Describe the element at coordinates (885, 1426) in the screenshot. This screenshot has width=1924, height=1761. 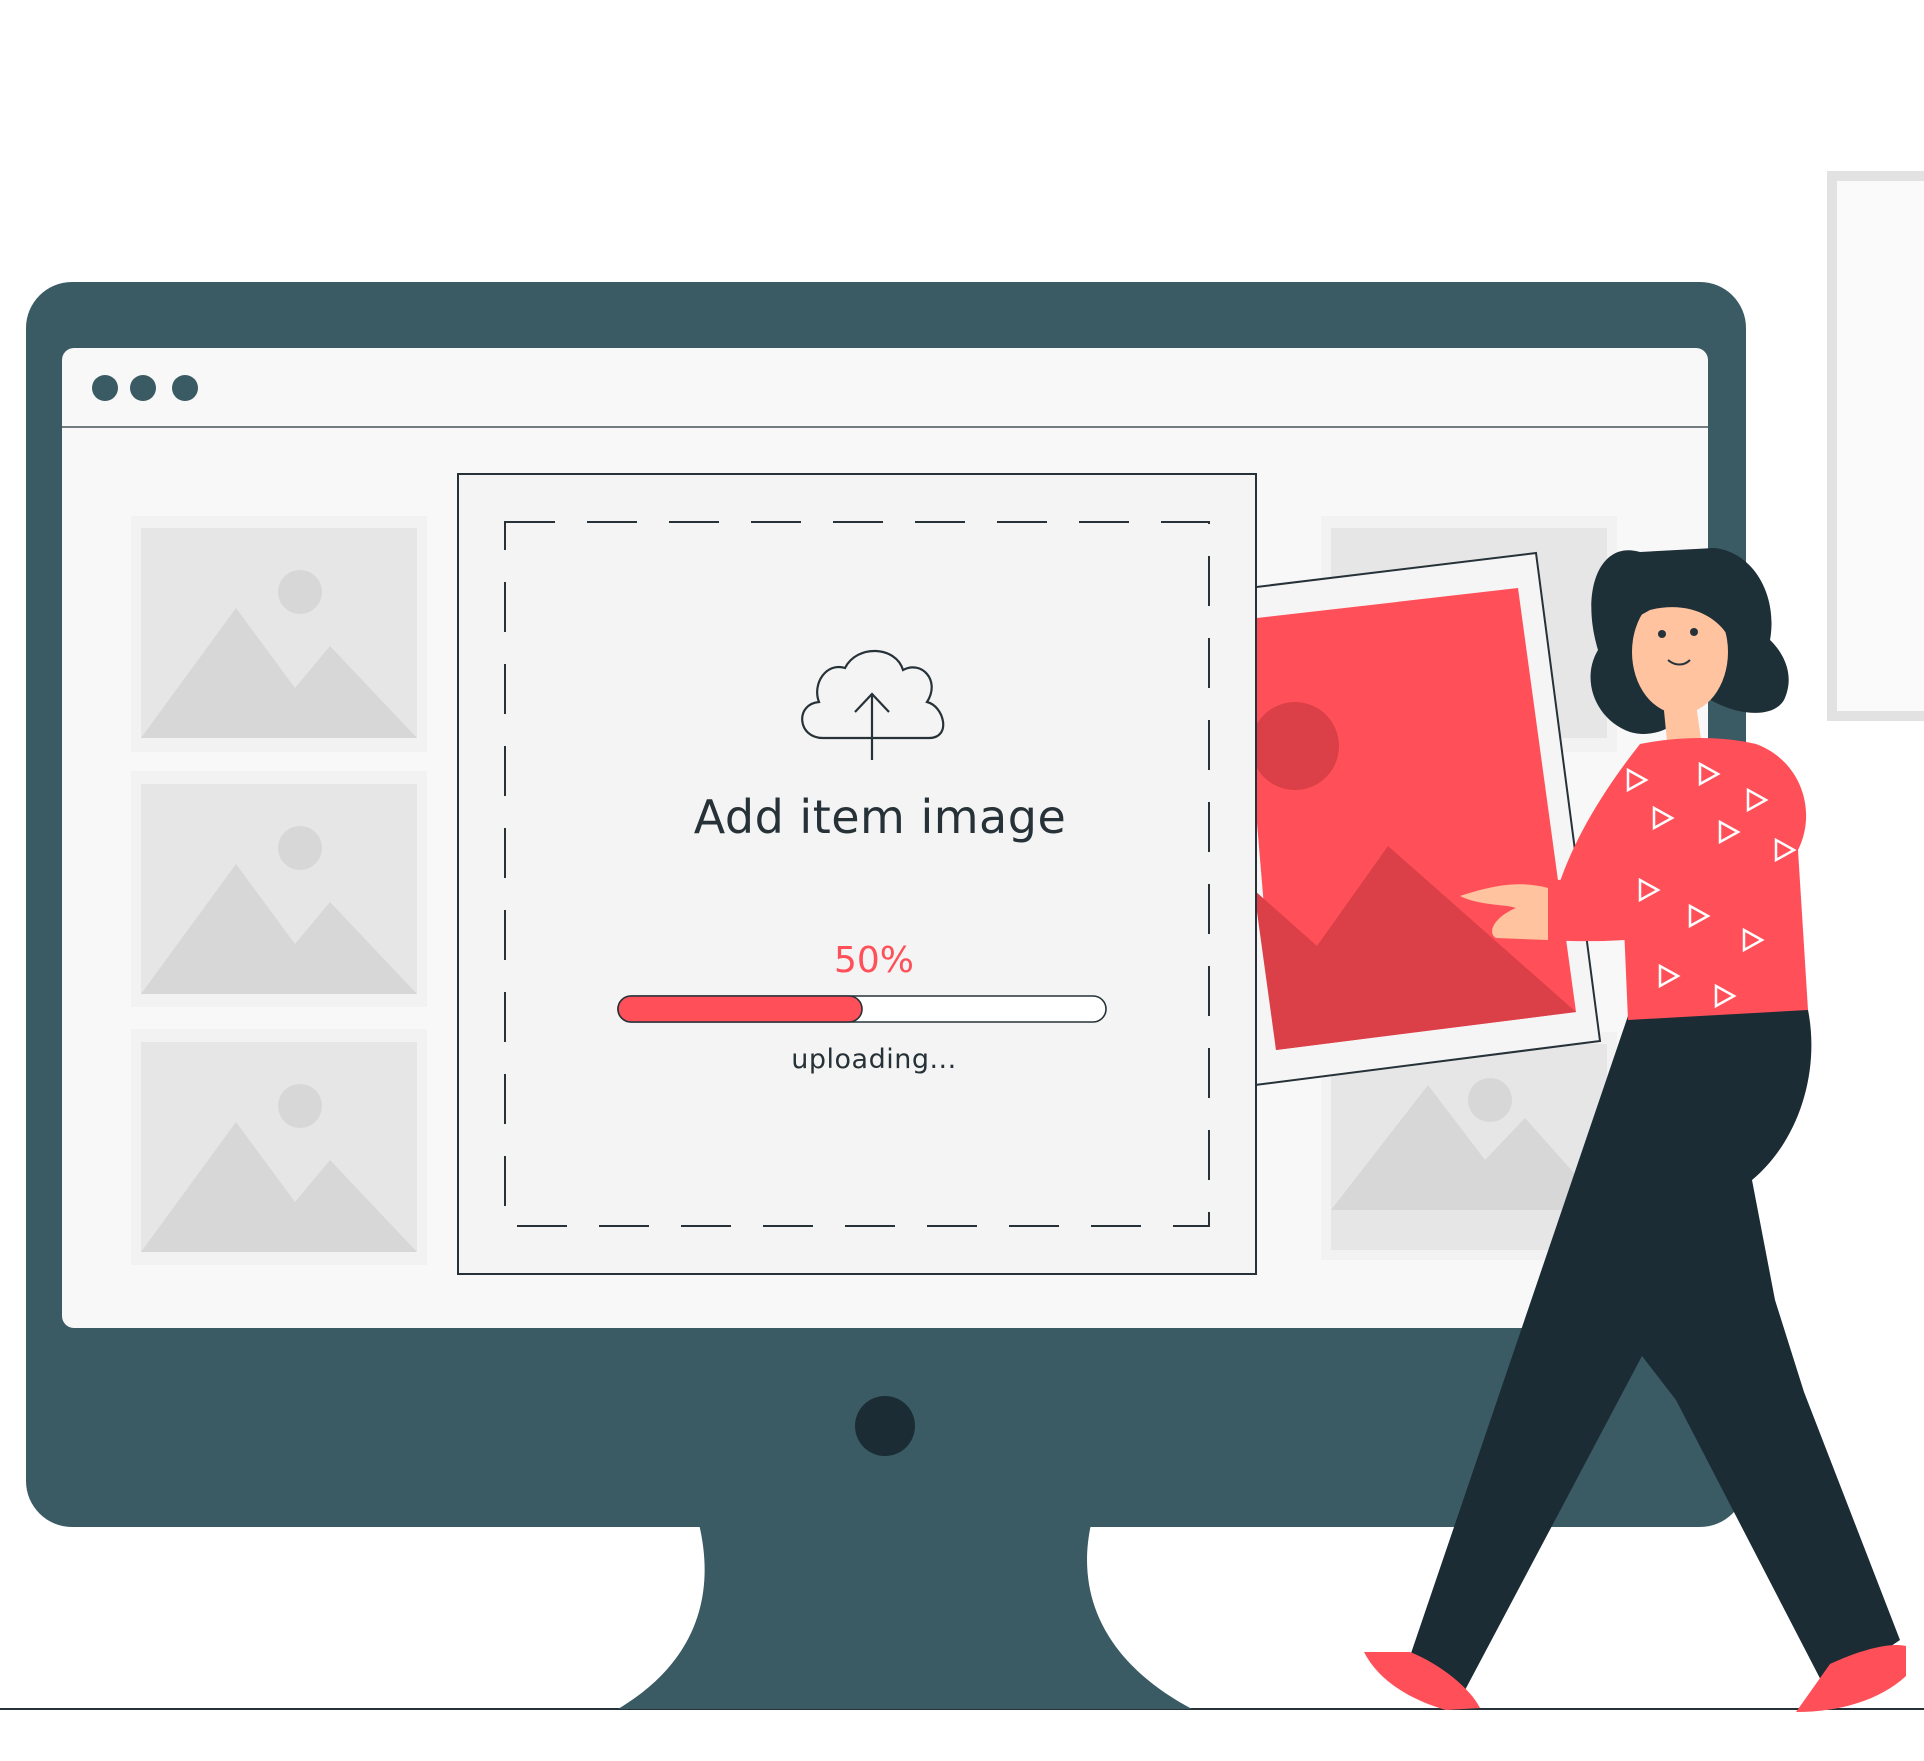
I see `monitor-camera` at that location.